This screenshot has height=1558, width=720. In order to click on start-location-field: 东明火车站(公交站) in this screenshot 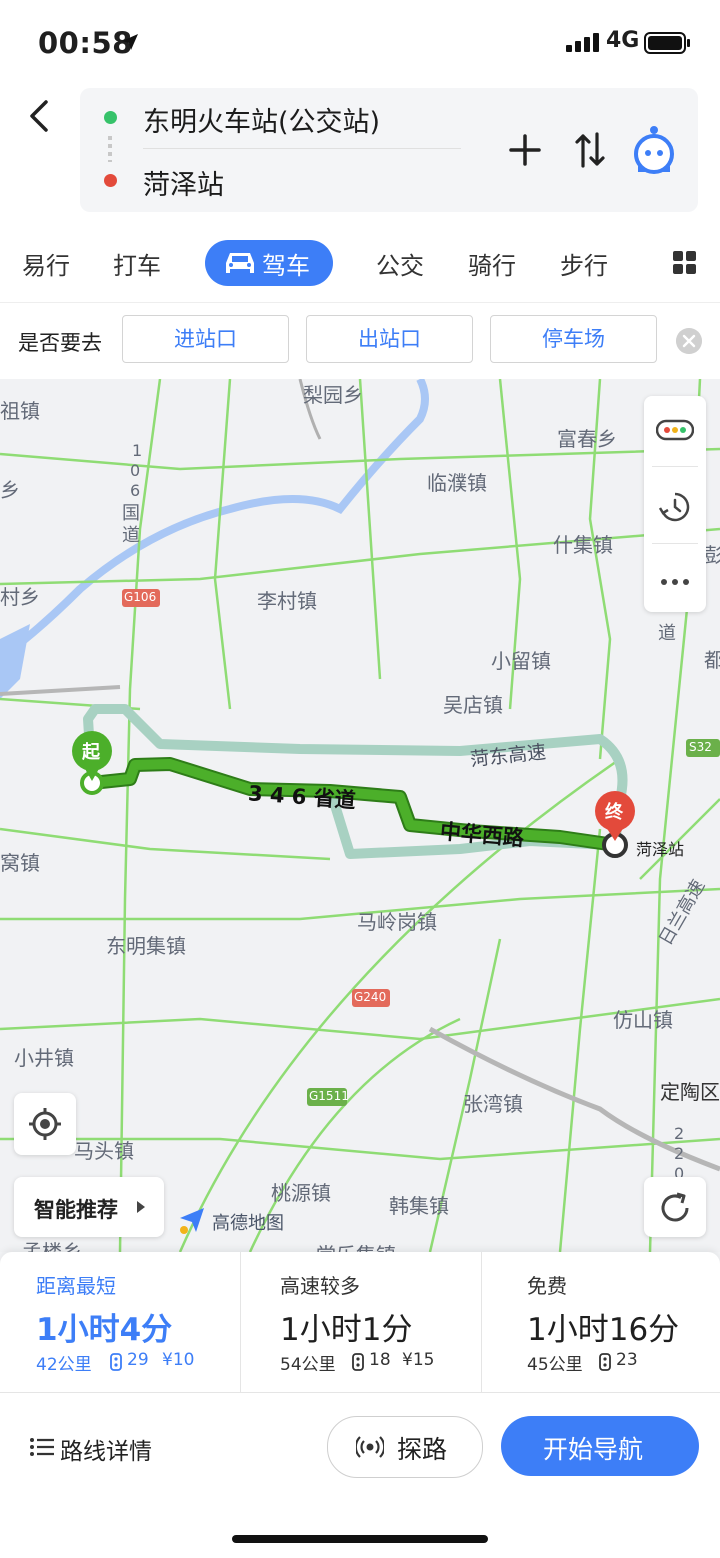, I will do `click(261, 119)`.